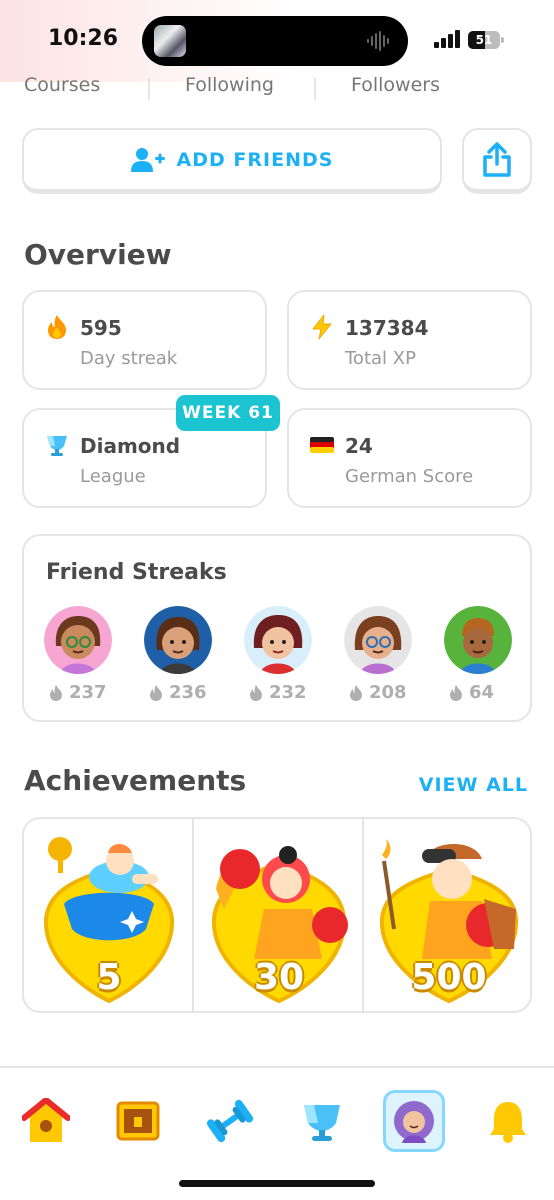 This screenshot has height=1200, width=554. I want to click on dumbbell-icon, so click(230, 1121).